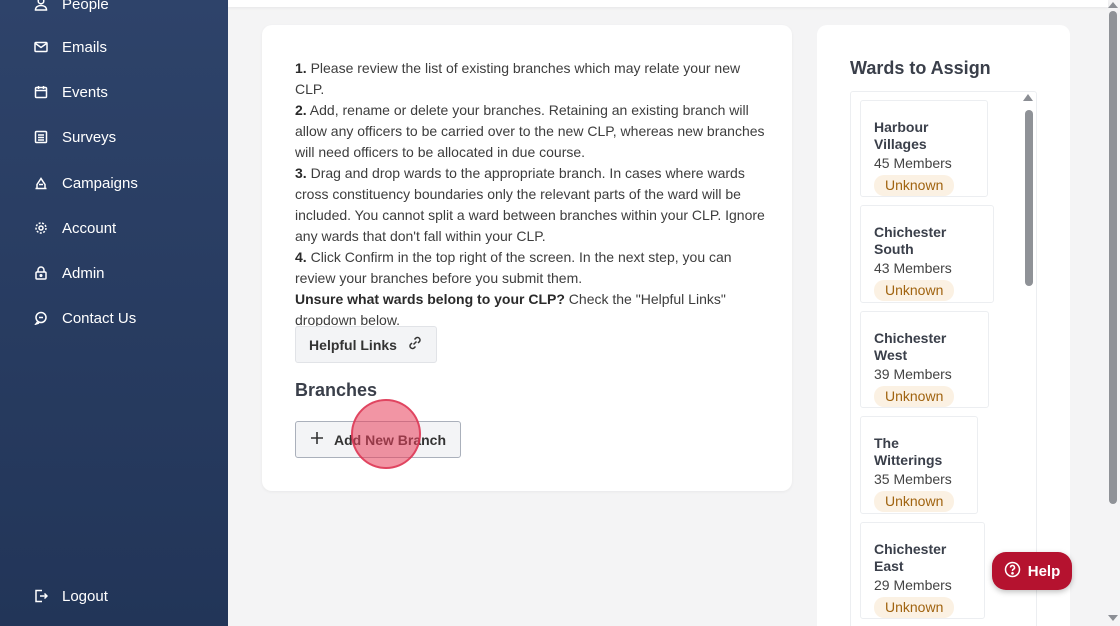  I want to click on logout-button: Logout, so click(71, 596).